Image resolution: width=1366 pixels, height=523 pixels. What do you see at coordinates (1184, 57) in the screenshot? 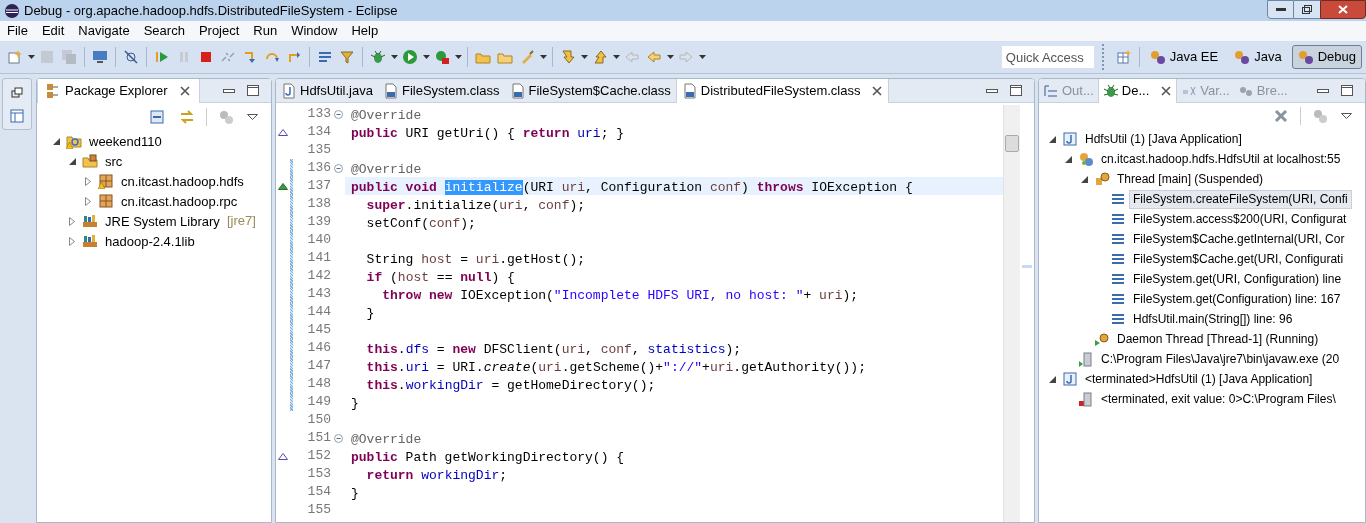
I see `perspective-button: Java EE` at bounding box center [1184, 57].